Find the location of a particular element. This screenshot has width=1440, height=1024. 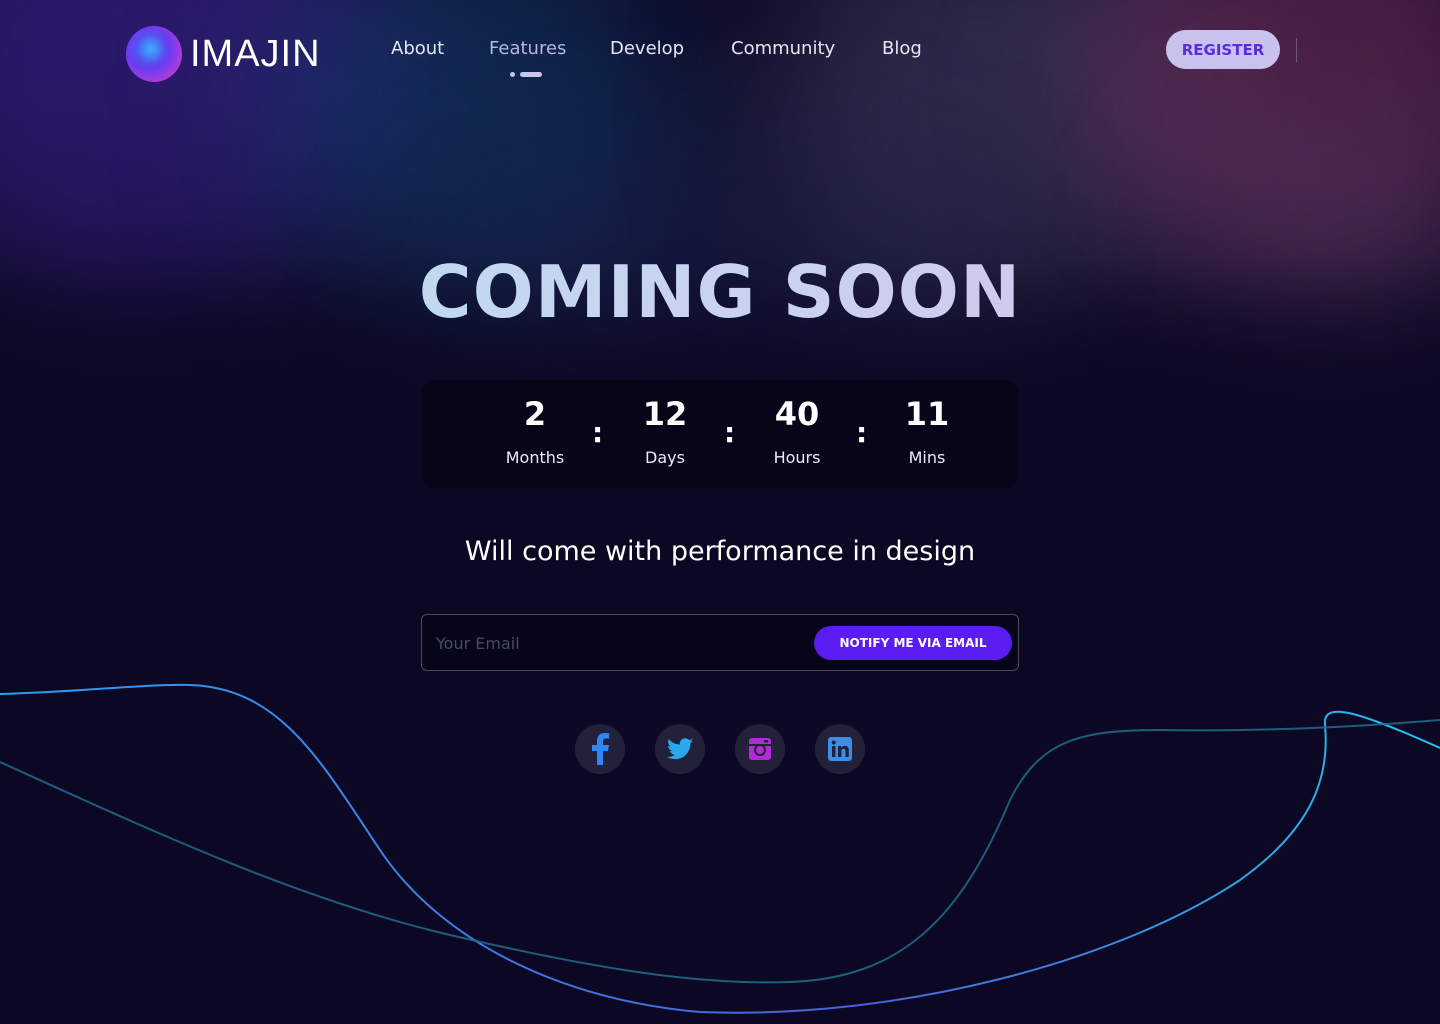

countdown-label: Months is located at coordinates (535, 457).